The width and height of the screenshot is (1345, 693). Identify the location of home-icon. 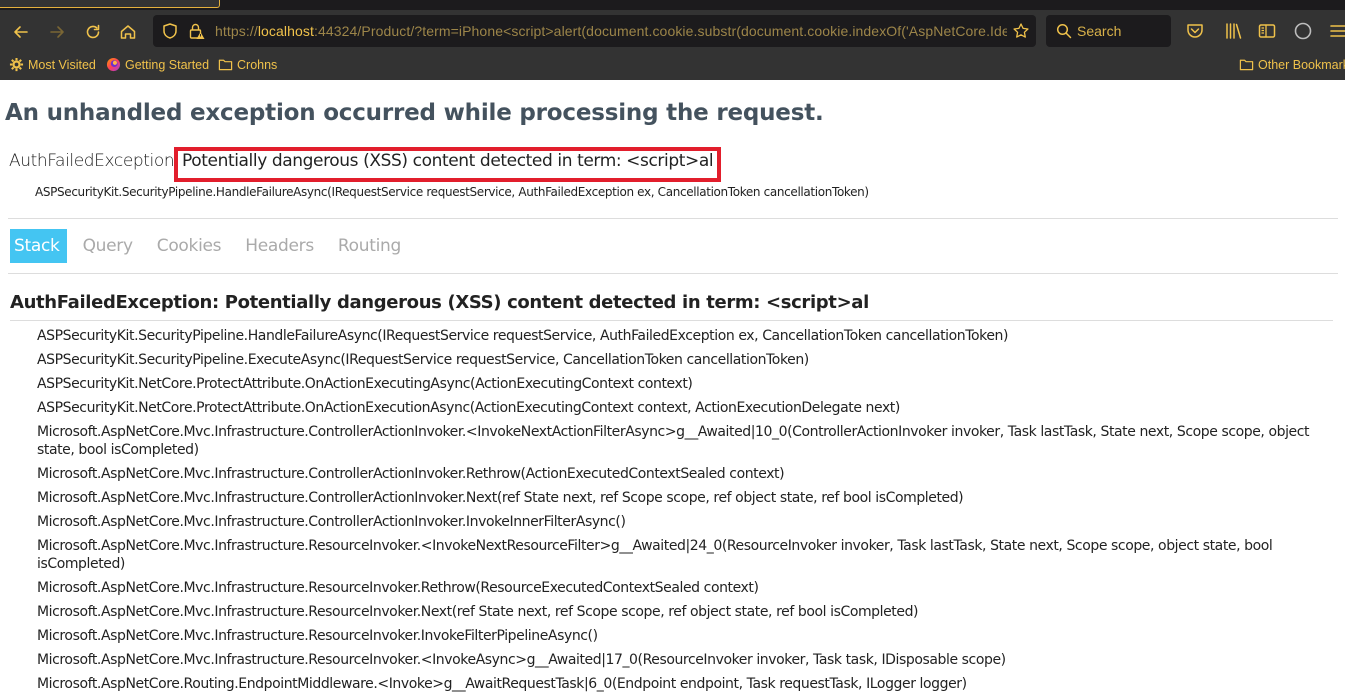
(128, 32).